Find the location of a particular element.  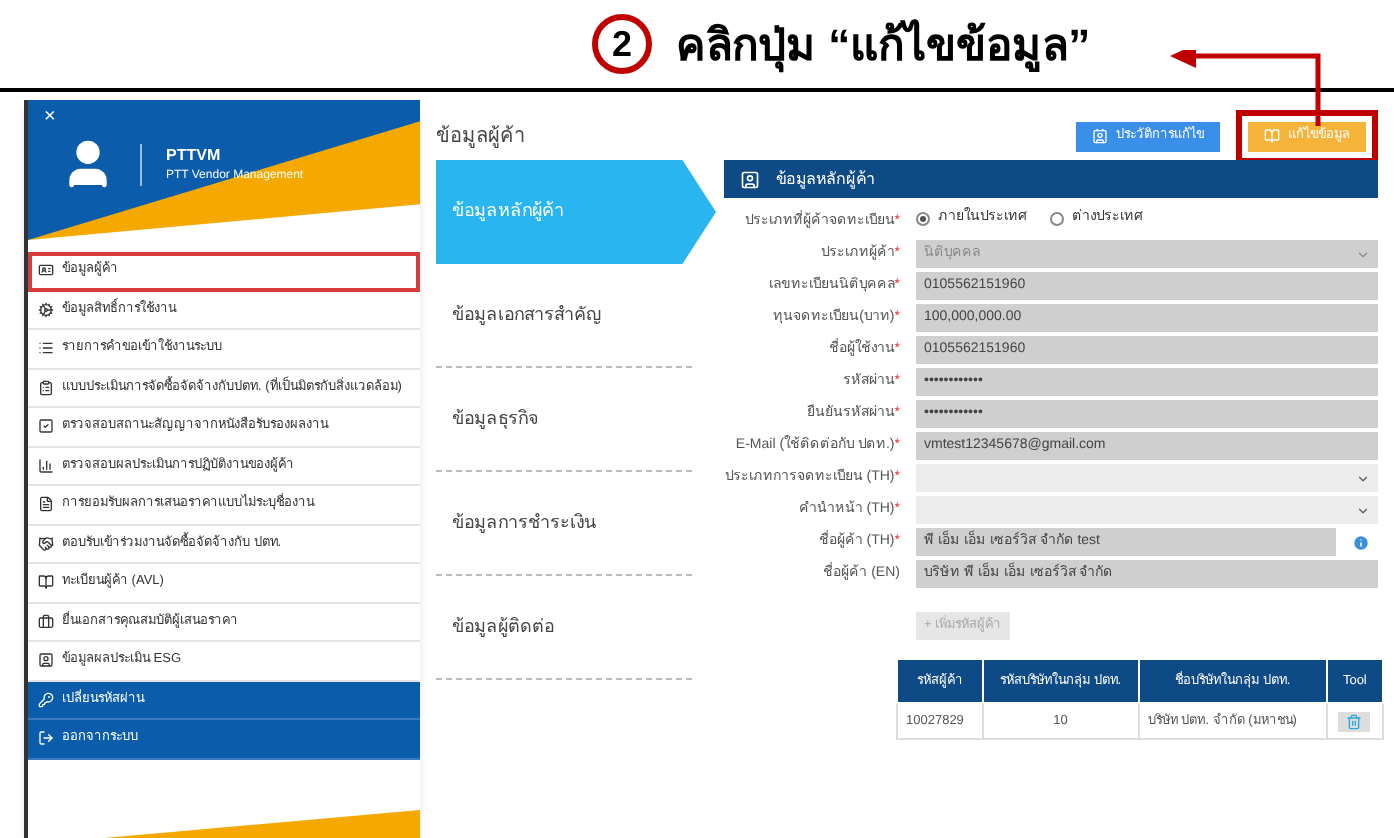

step-tab: ข้อมูลผู้ติดต่อ is located at coordinates (564, 628).